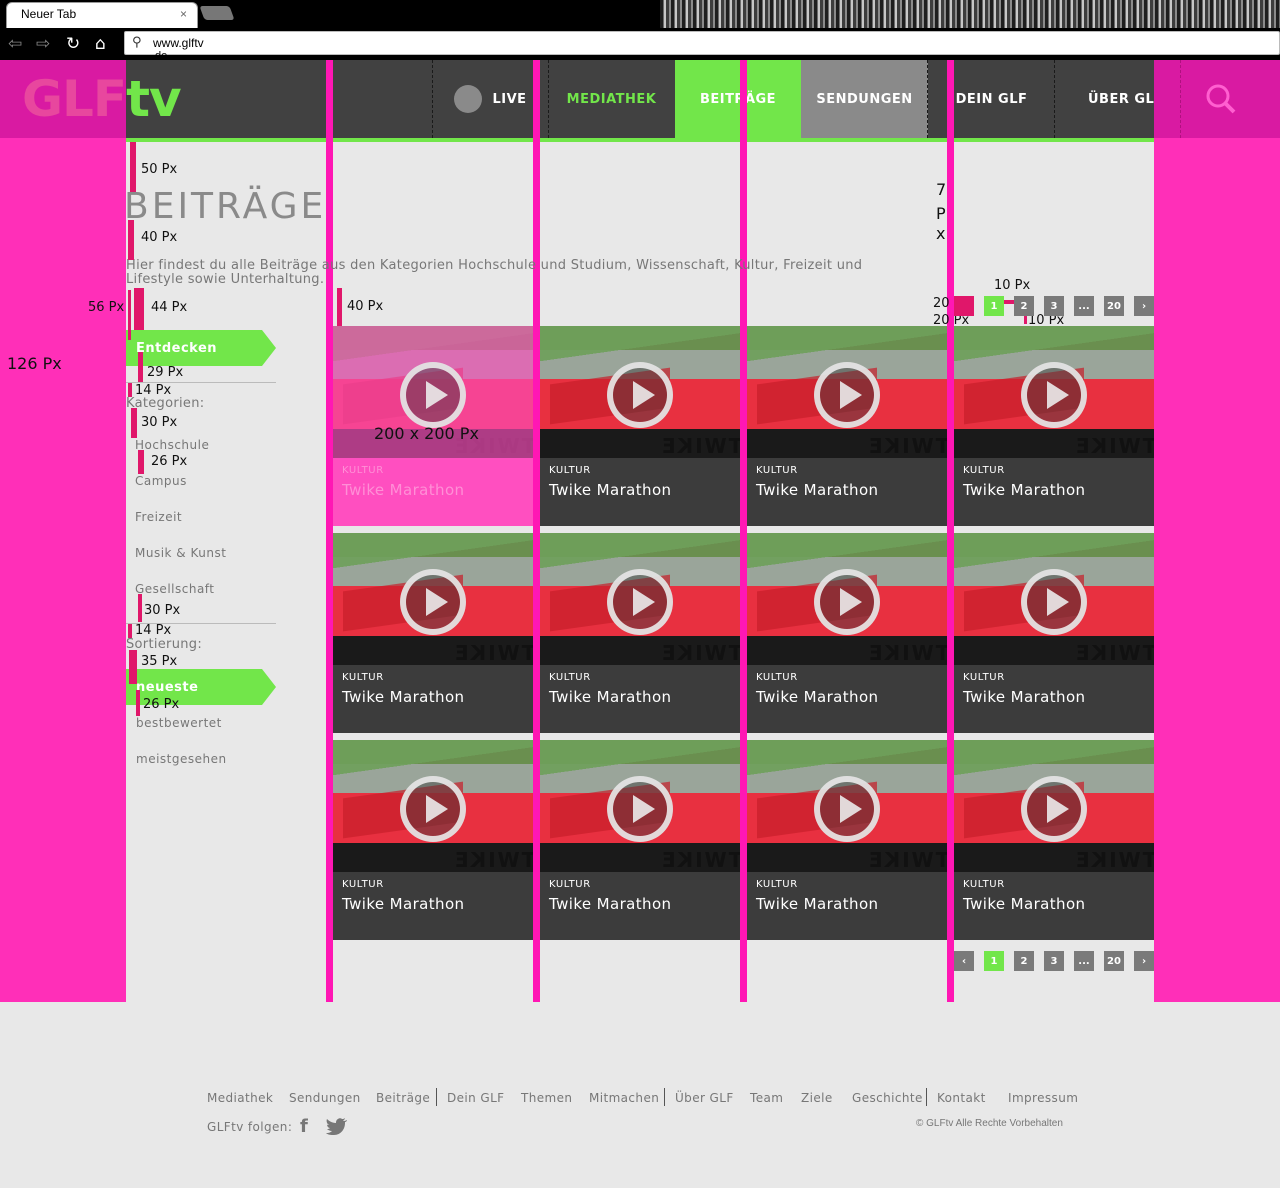 The height and width of the screenshot is (1188, 1280). I want to click on category-hochschule: Hochschule, so click(172, 445).